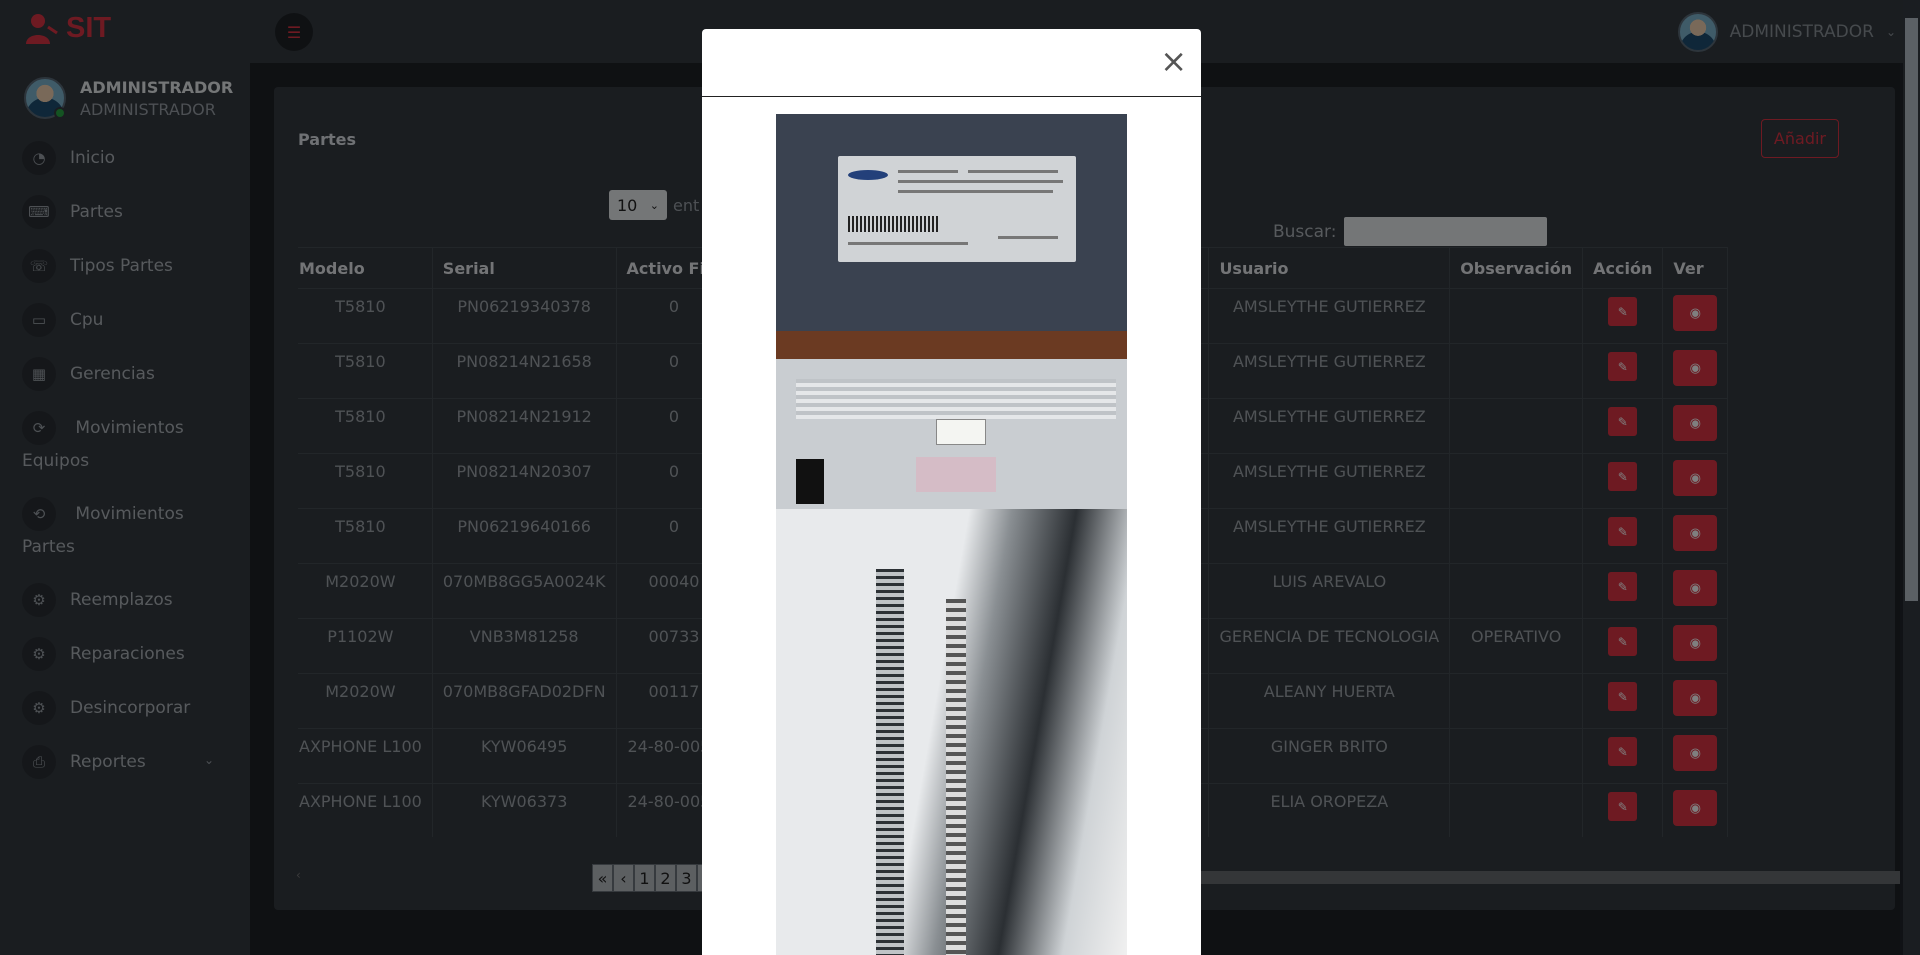 The image size is (1920, 955). What do you see at coordinates (951, 732) in the screenshot?
I see `printer-interior-photo` at bounding box center [951, 732].